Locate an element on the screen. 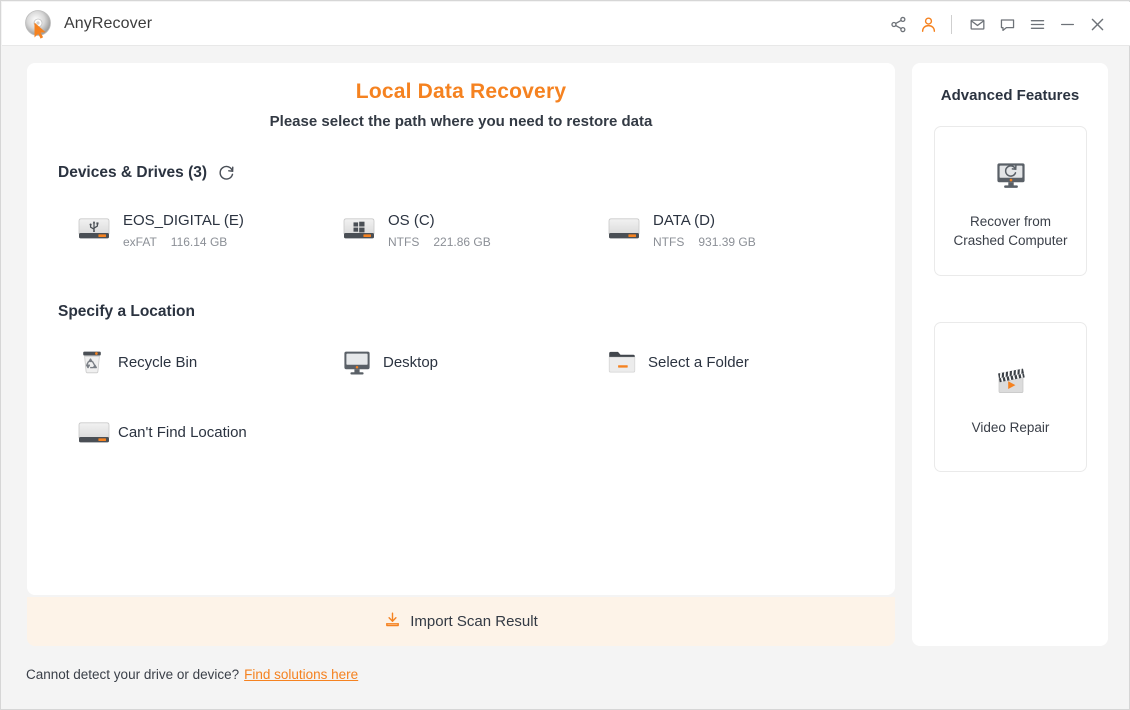 This screenshot has height=710, width=1130. advanced-features-title: Advanced Features is located at coordinates (1010, 95).